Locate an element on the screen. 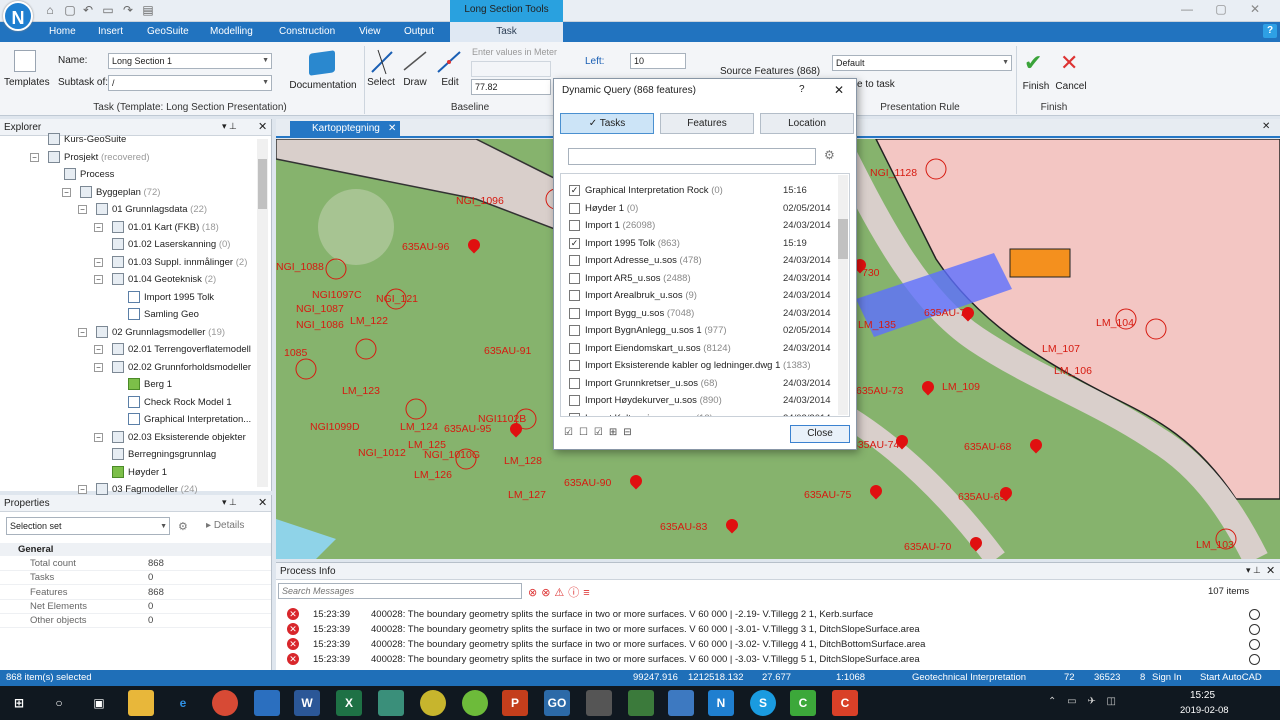 Image resolution: width=1280 pixels, height=720 pixels. menu-construction: Construction is located at coordinates (307, 32).